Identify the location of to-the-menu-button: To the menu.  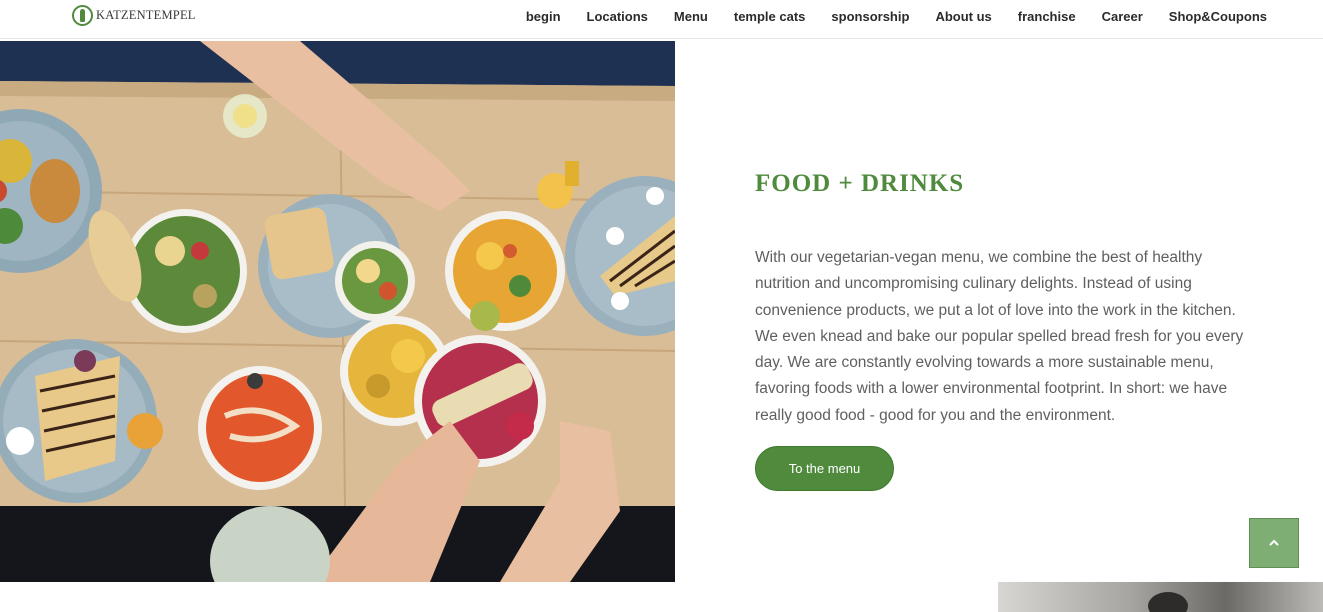
(824, 468).